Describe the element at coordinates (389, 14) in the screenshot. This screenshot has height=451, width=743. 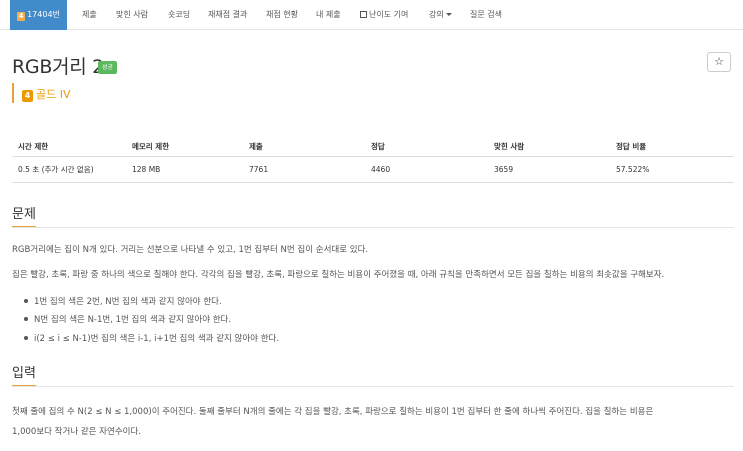
I see `nav-difficulty-label: 난이도 기여` at that location.